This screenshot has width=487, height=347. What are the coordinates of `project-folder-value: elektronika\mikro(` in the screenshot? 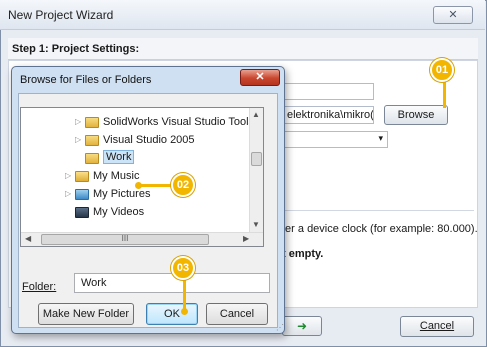 It's located at (330, 115).